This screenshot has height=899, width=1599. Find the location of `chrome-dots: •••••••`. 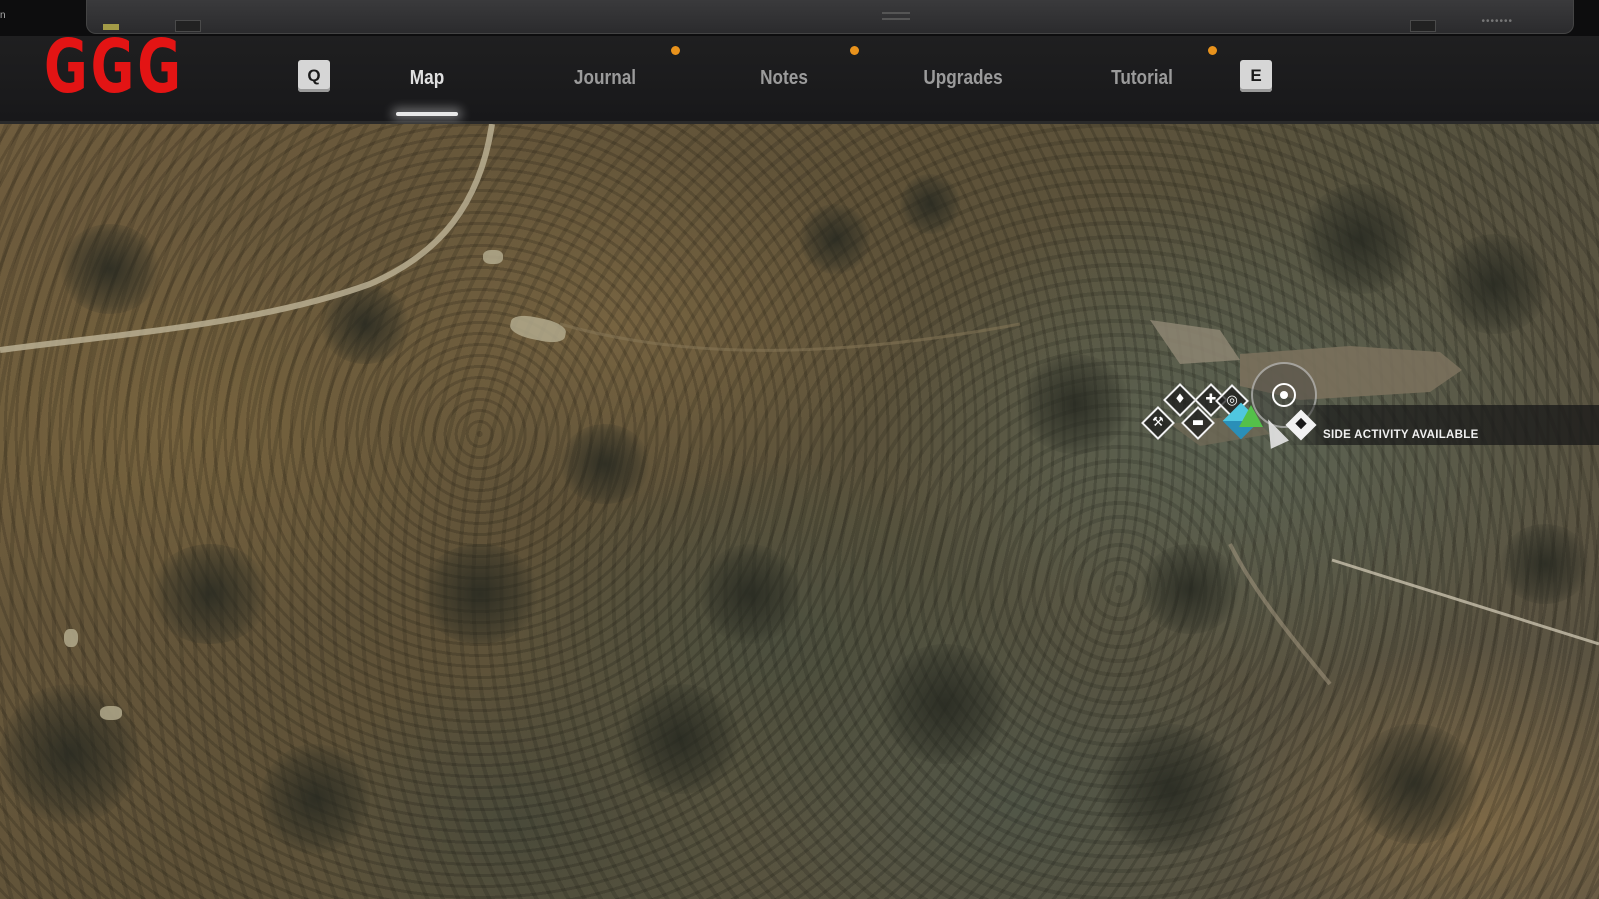

chrome-dots: ••••••• is located at coordinates (1497, 21).